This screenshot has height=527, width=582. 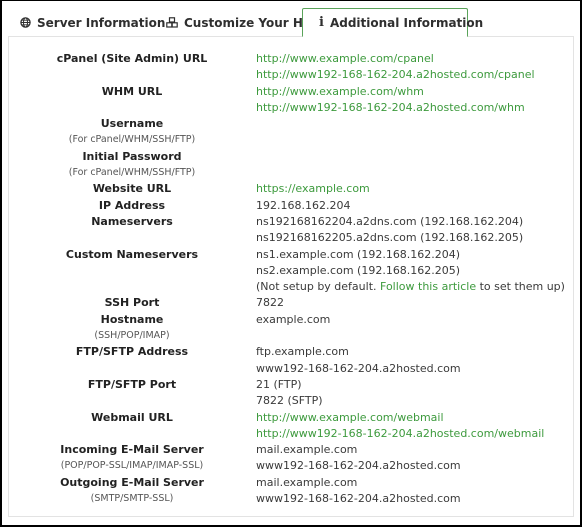 I want to click on webmail-url-link: http://www.example.com/webmail, so click(x=414, y=418).